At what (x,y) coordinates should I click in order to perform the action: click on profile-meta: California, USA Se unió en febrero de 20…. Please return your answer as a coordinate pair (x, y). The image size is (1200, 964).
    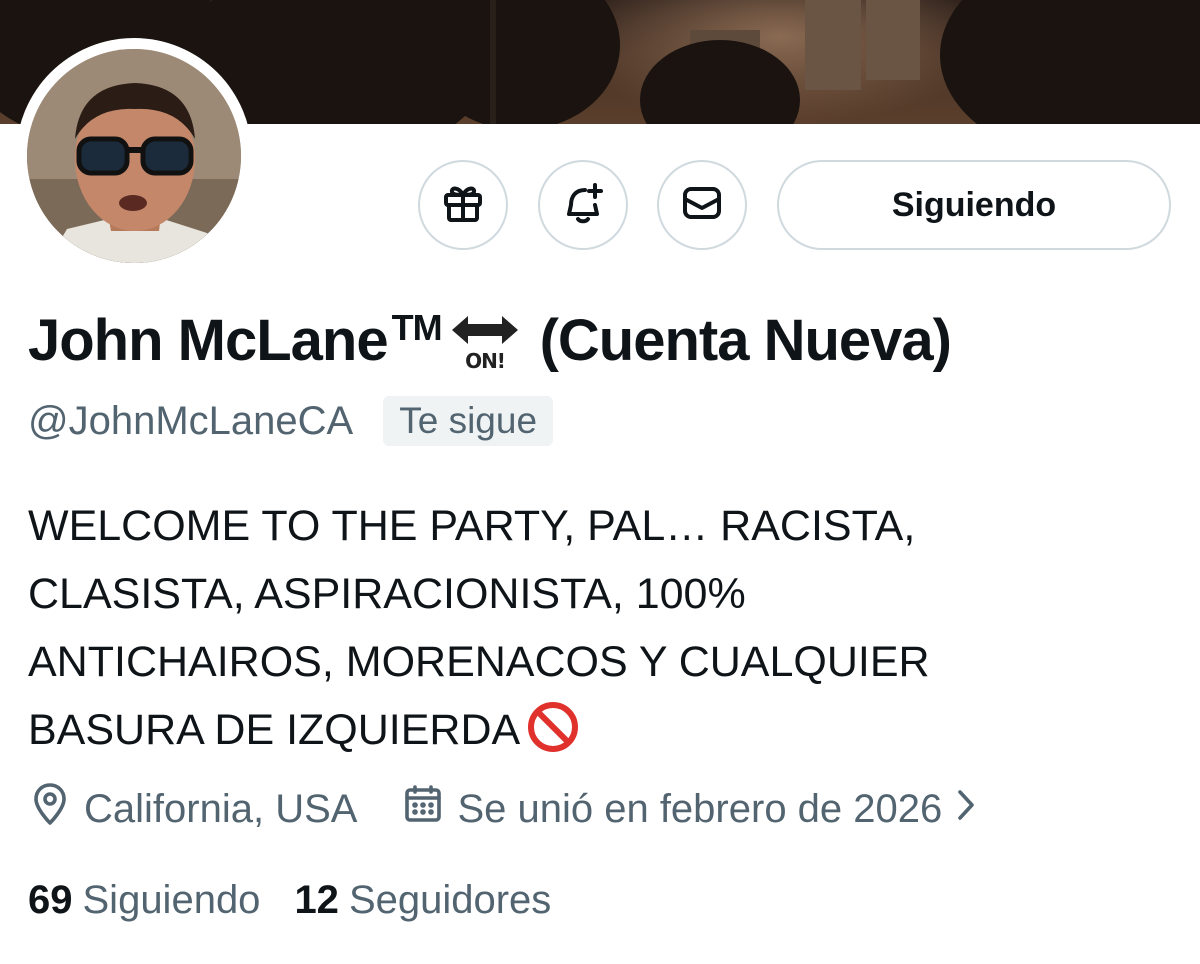
    Looking at the image, I should click on (510, 809).